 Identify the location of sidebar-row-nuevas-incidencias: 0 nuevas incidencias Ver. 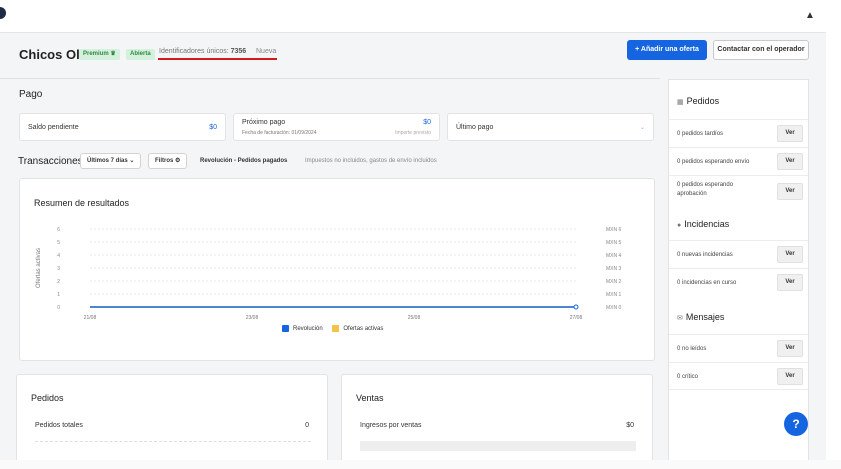
(738, 254).